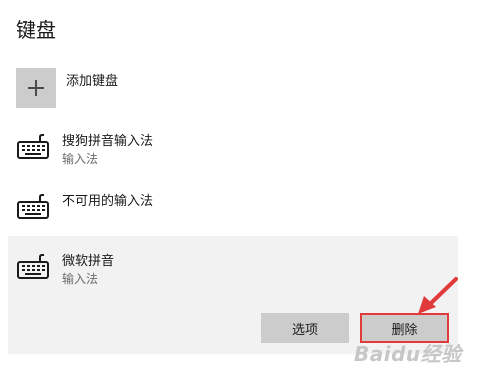 This screenshot has height=382, width=500. What do you see at coordinates (305, 328) in the screenshot?
I see `options-button: 选项` at bounding box center [305, 328].